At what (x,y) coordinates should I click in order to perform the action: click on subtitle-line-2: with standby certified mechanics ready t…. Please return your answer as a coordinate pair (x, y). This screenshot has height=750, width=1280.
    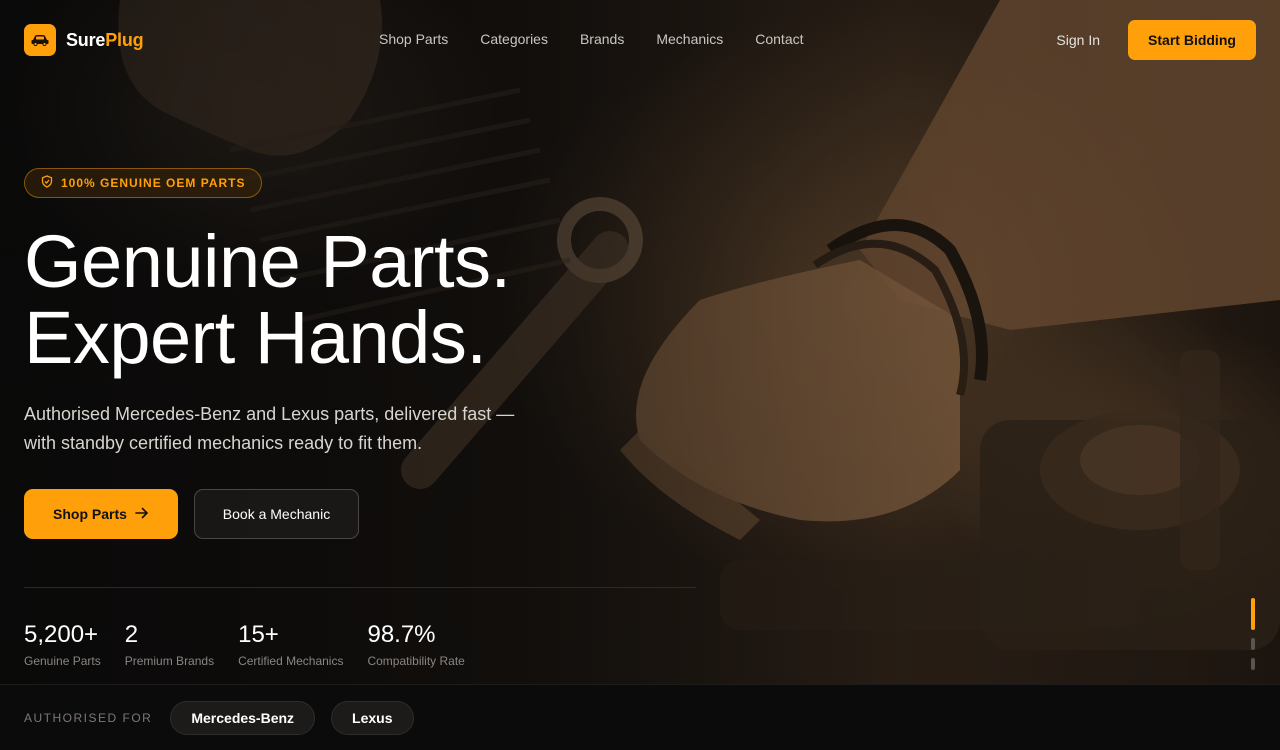
    Looking at the image, I should click on (223, 443).